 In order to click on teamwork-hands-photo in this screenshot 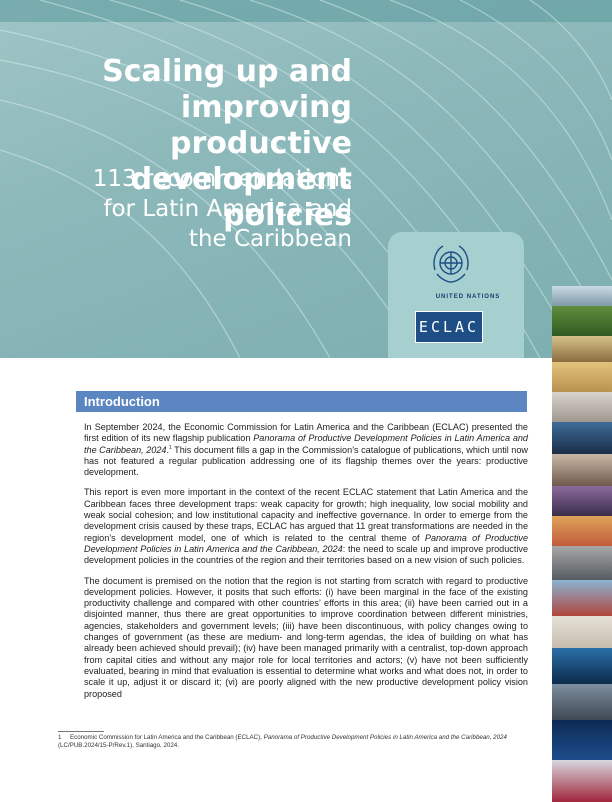, I will do `click(582, 531)`.